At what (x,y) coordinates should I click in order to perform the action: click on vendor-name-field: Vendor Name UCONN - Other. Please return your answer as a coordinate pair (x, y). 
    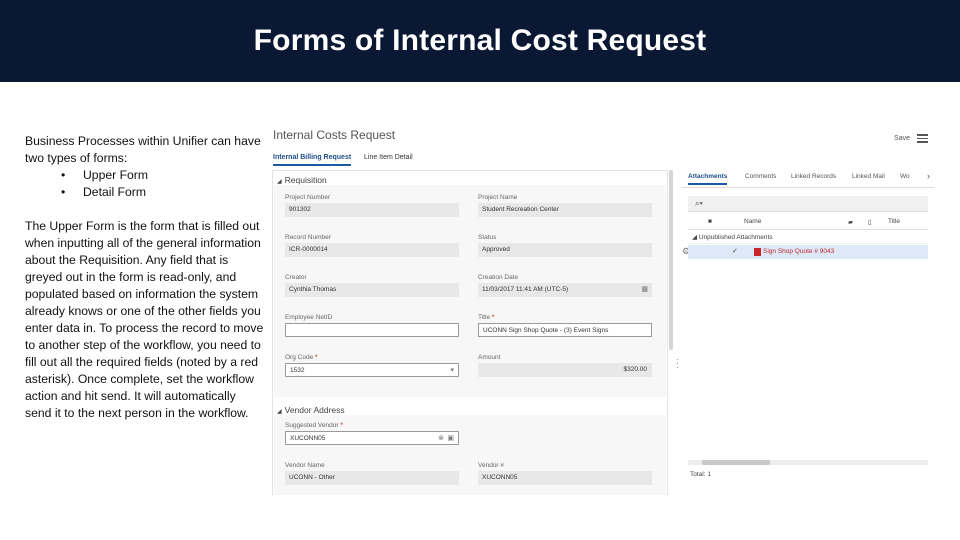
    Looking at the image, I should click on (372, 473).